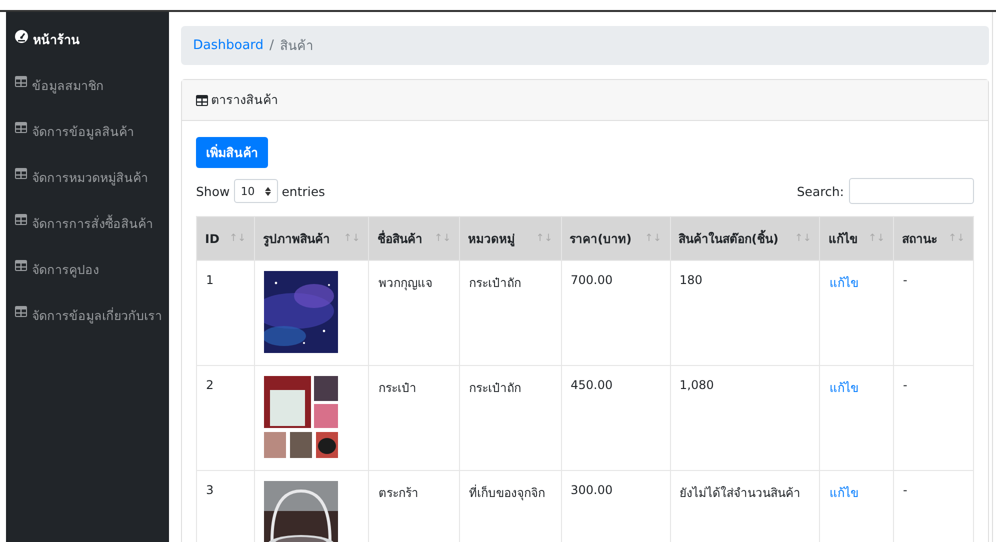 Image resolution: width=996 pixels, height=542 pixels. What do you see at coordinates (87, 325) in the screenshot?
I see `sidebar-item: จัดการข้อมูลเกี่ยวกับเรา` at bounding box center [87, 325].